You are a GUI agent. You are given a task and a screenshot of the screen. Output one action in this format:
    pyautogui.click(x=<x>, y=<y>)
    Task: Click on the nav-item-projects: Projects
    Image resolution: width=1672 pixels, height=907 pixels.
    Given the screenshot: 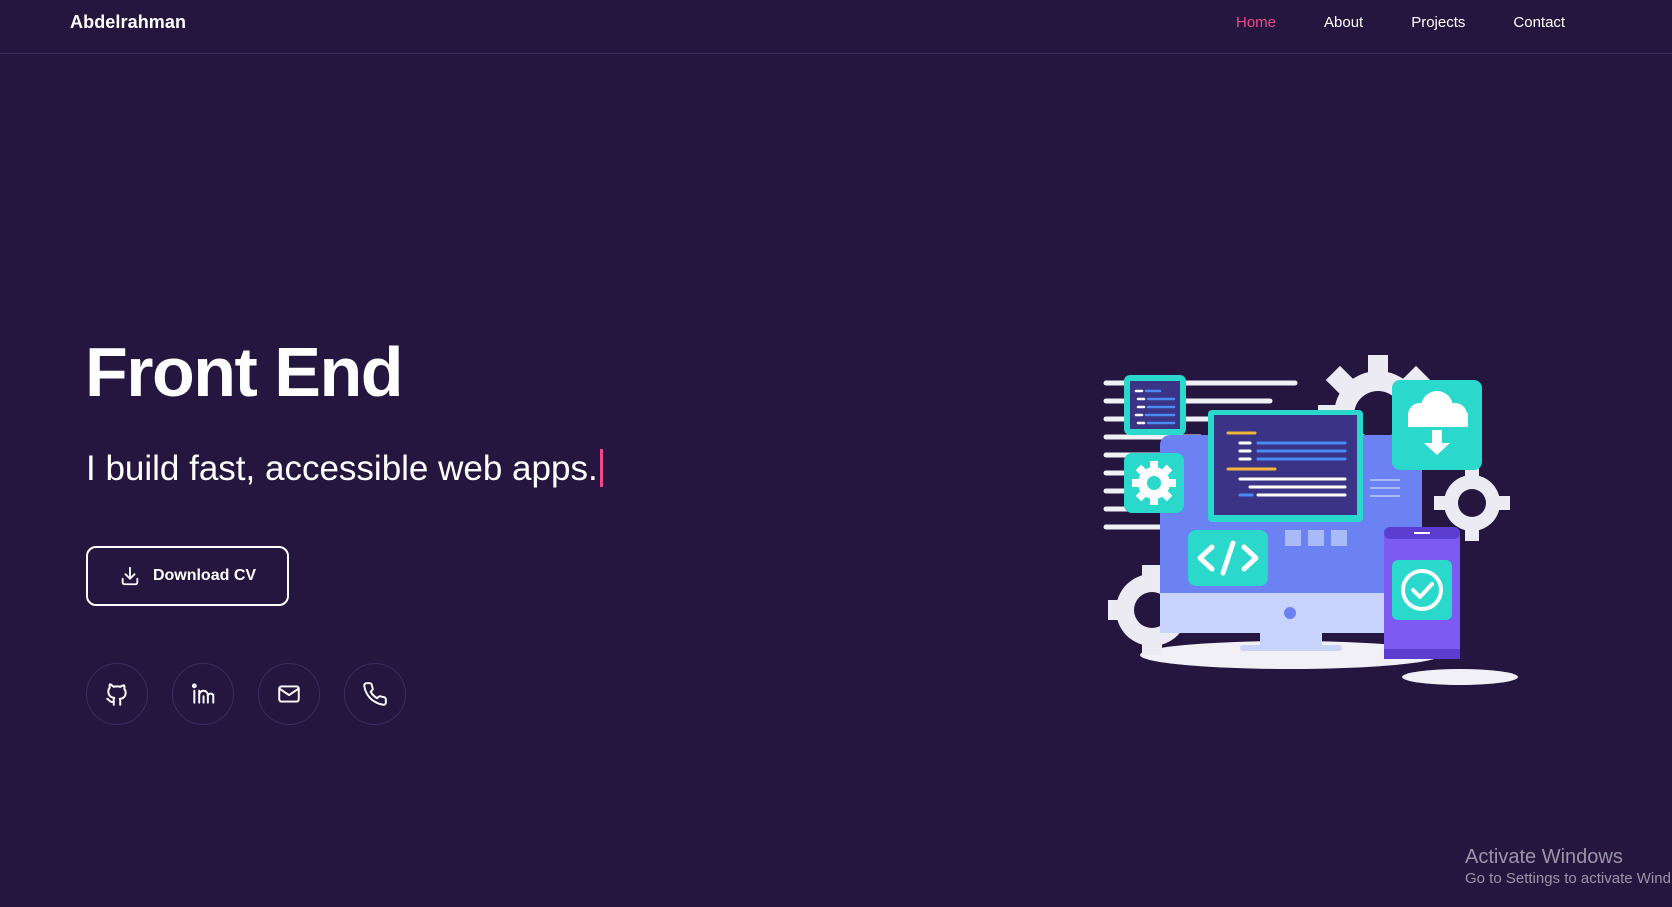 What is the action you would take?
    pyautogui.click(x=1438, y=22)
    